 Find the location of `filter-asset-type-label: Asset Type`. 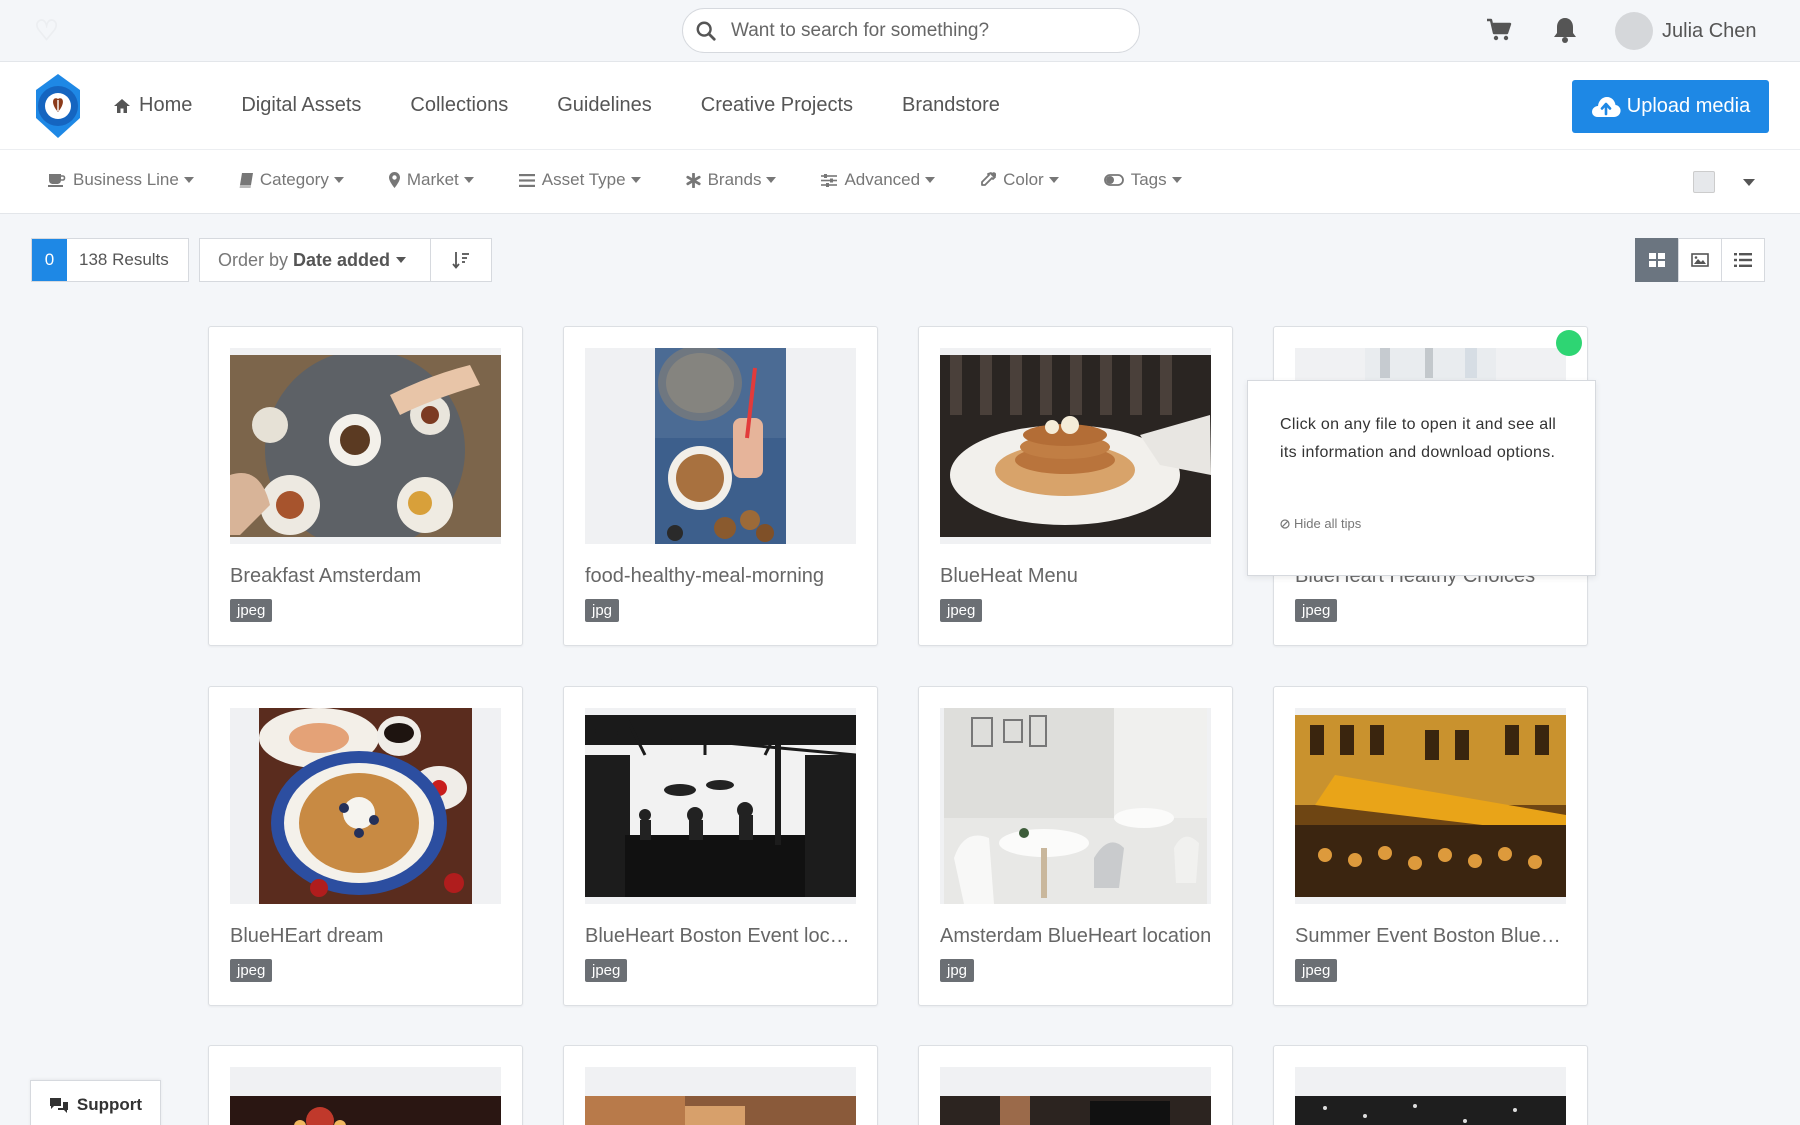

filter-asset-type-label: Asset Type is located at coordinates (583, 179).